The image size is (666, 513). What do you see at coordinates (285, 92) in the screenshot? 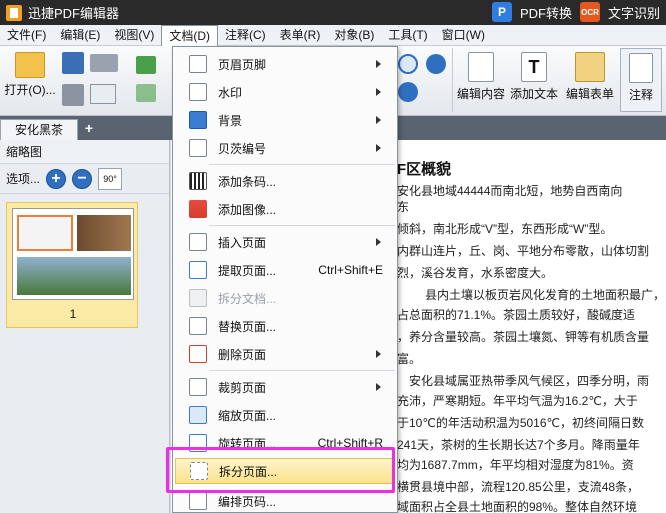
I see `menu-item-watermark: 水印` at bounding box center [285, 92].